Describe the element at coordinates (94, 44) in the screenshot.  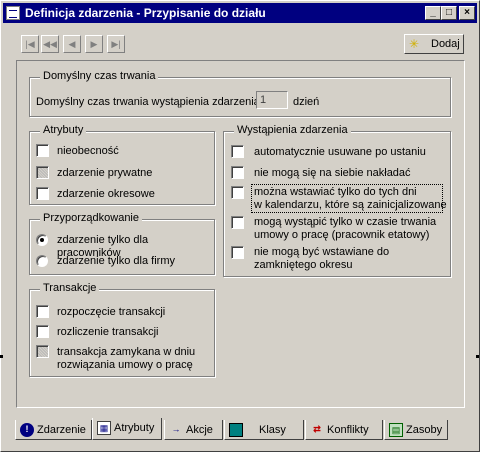
I see `next-record-icon: ▶` at that location.